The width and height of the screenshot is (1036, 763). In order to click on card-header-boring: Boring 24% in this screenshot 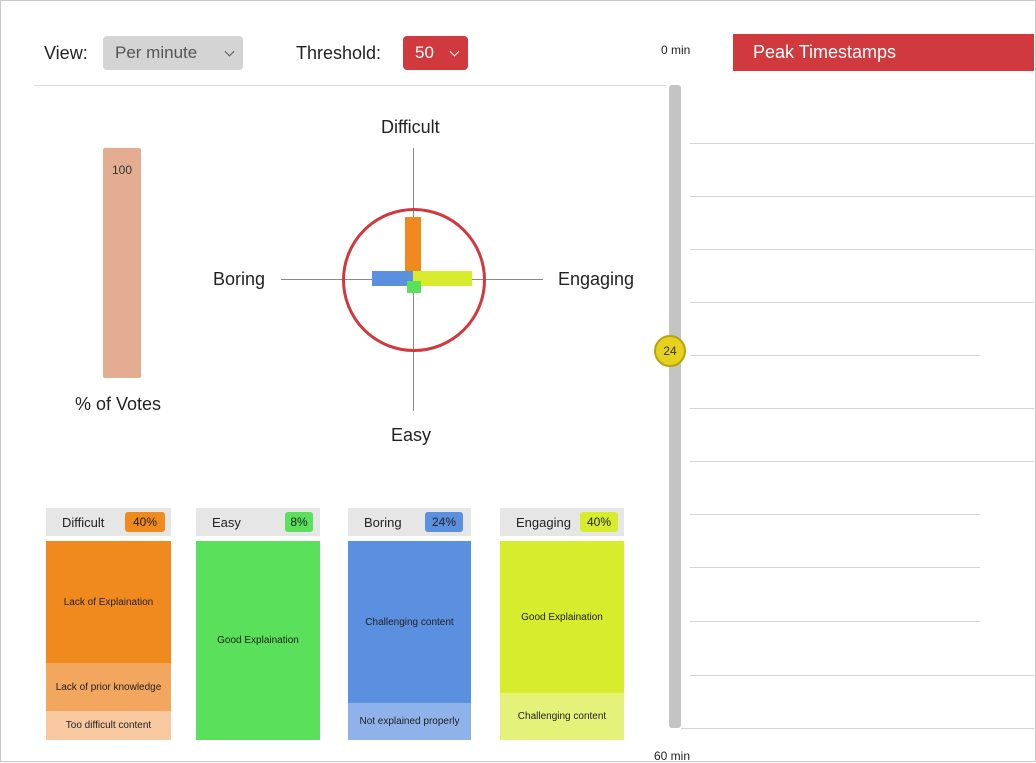, I will do `click(409, 522)`.